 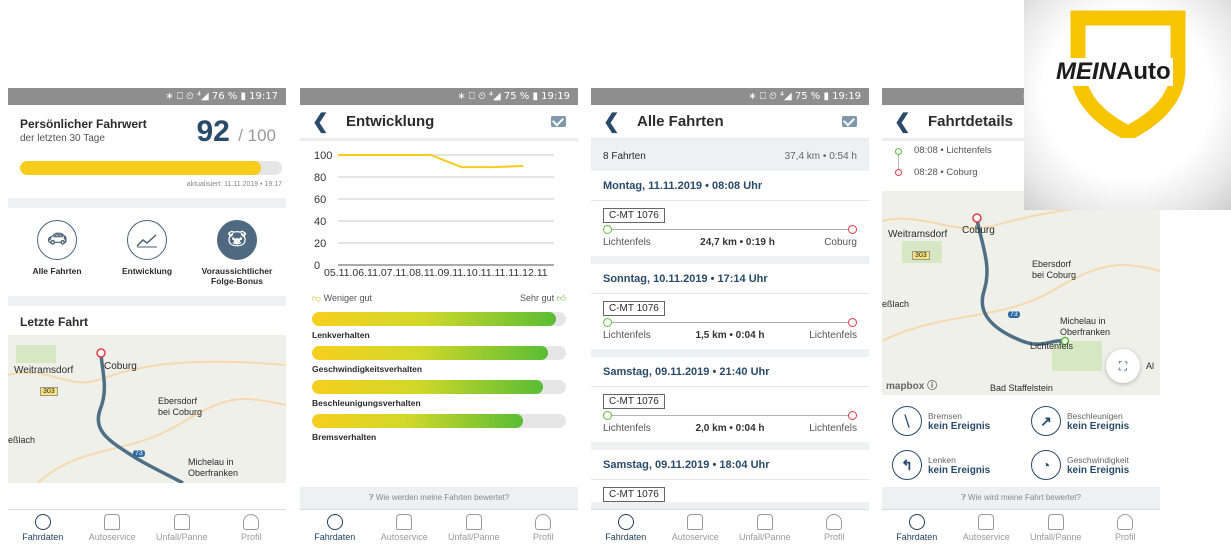 I want to click on development-button: Entwicklung, so click(x=147, y=253).